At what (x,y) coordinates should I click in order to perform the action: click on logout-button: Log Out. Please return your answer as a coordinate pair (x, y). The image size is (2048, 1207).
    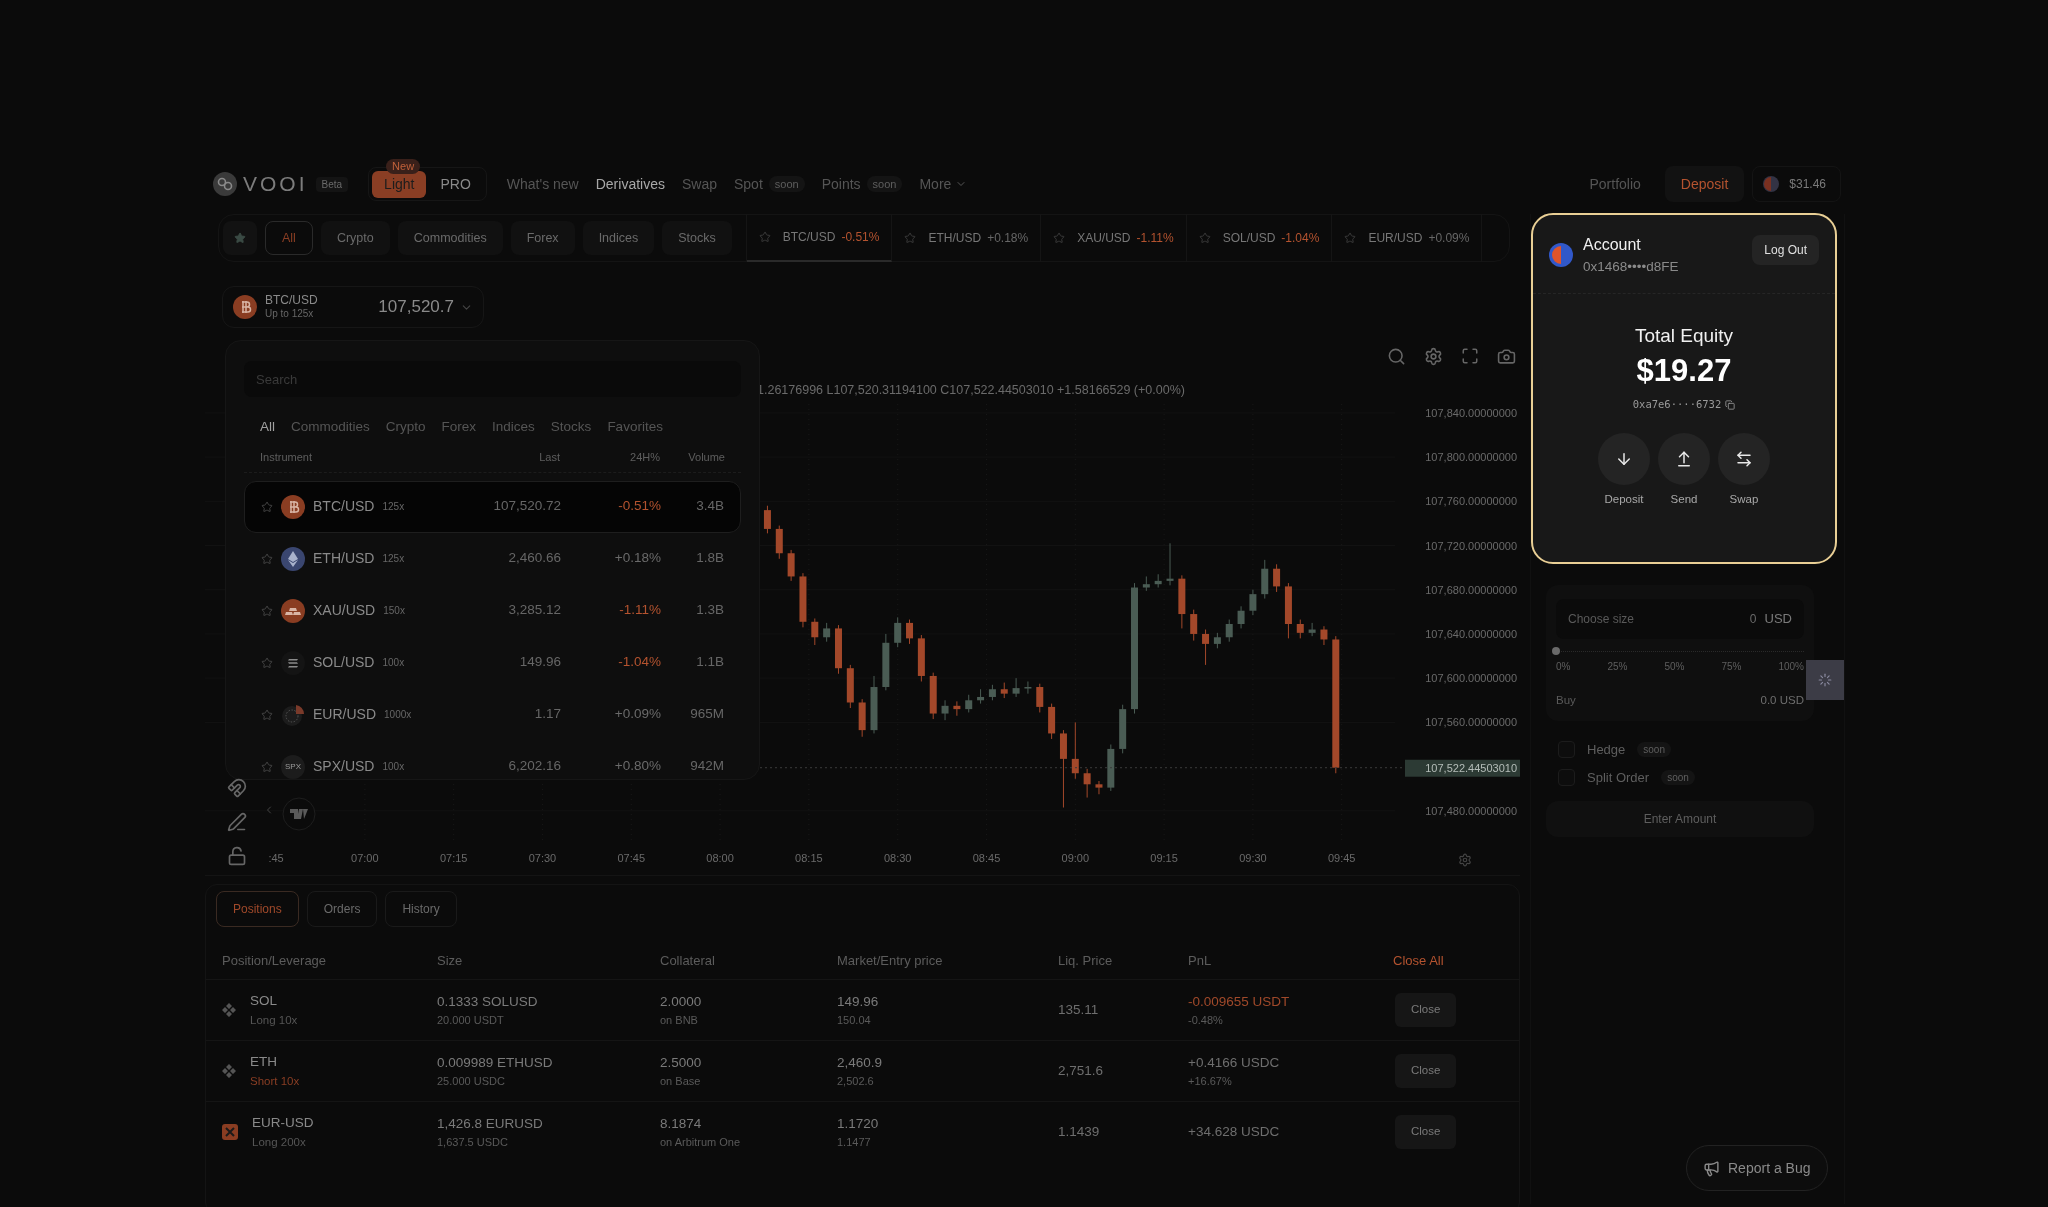
    Looking at the image, I should click on (1785, 250).